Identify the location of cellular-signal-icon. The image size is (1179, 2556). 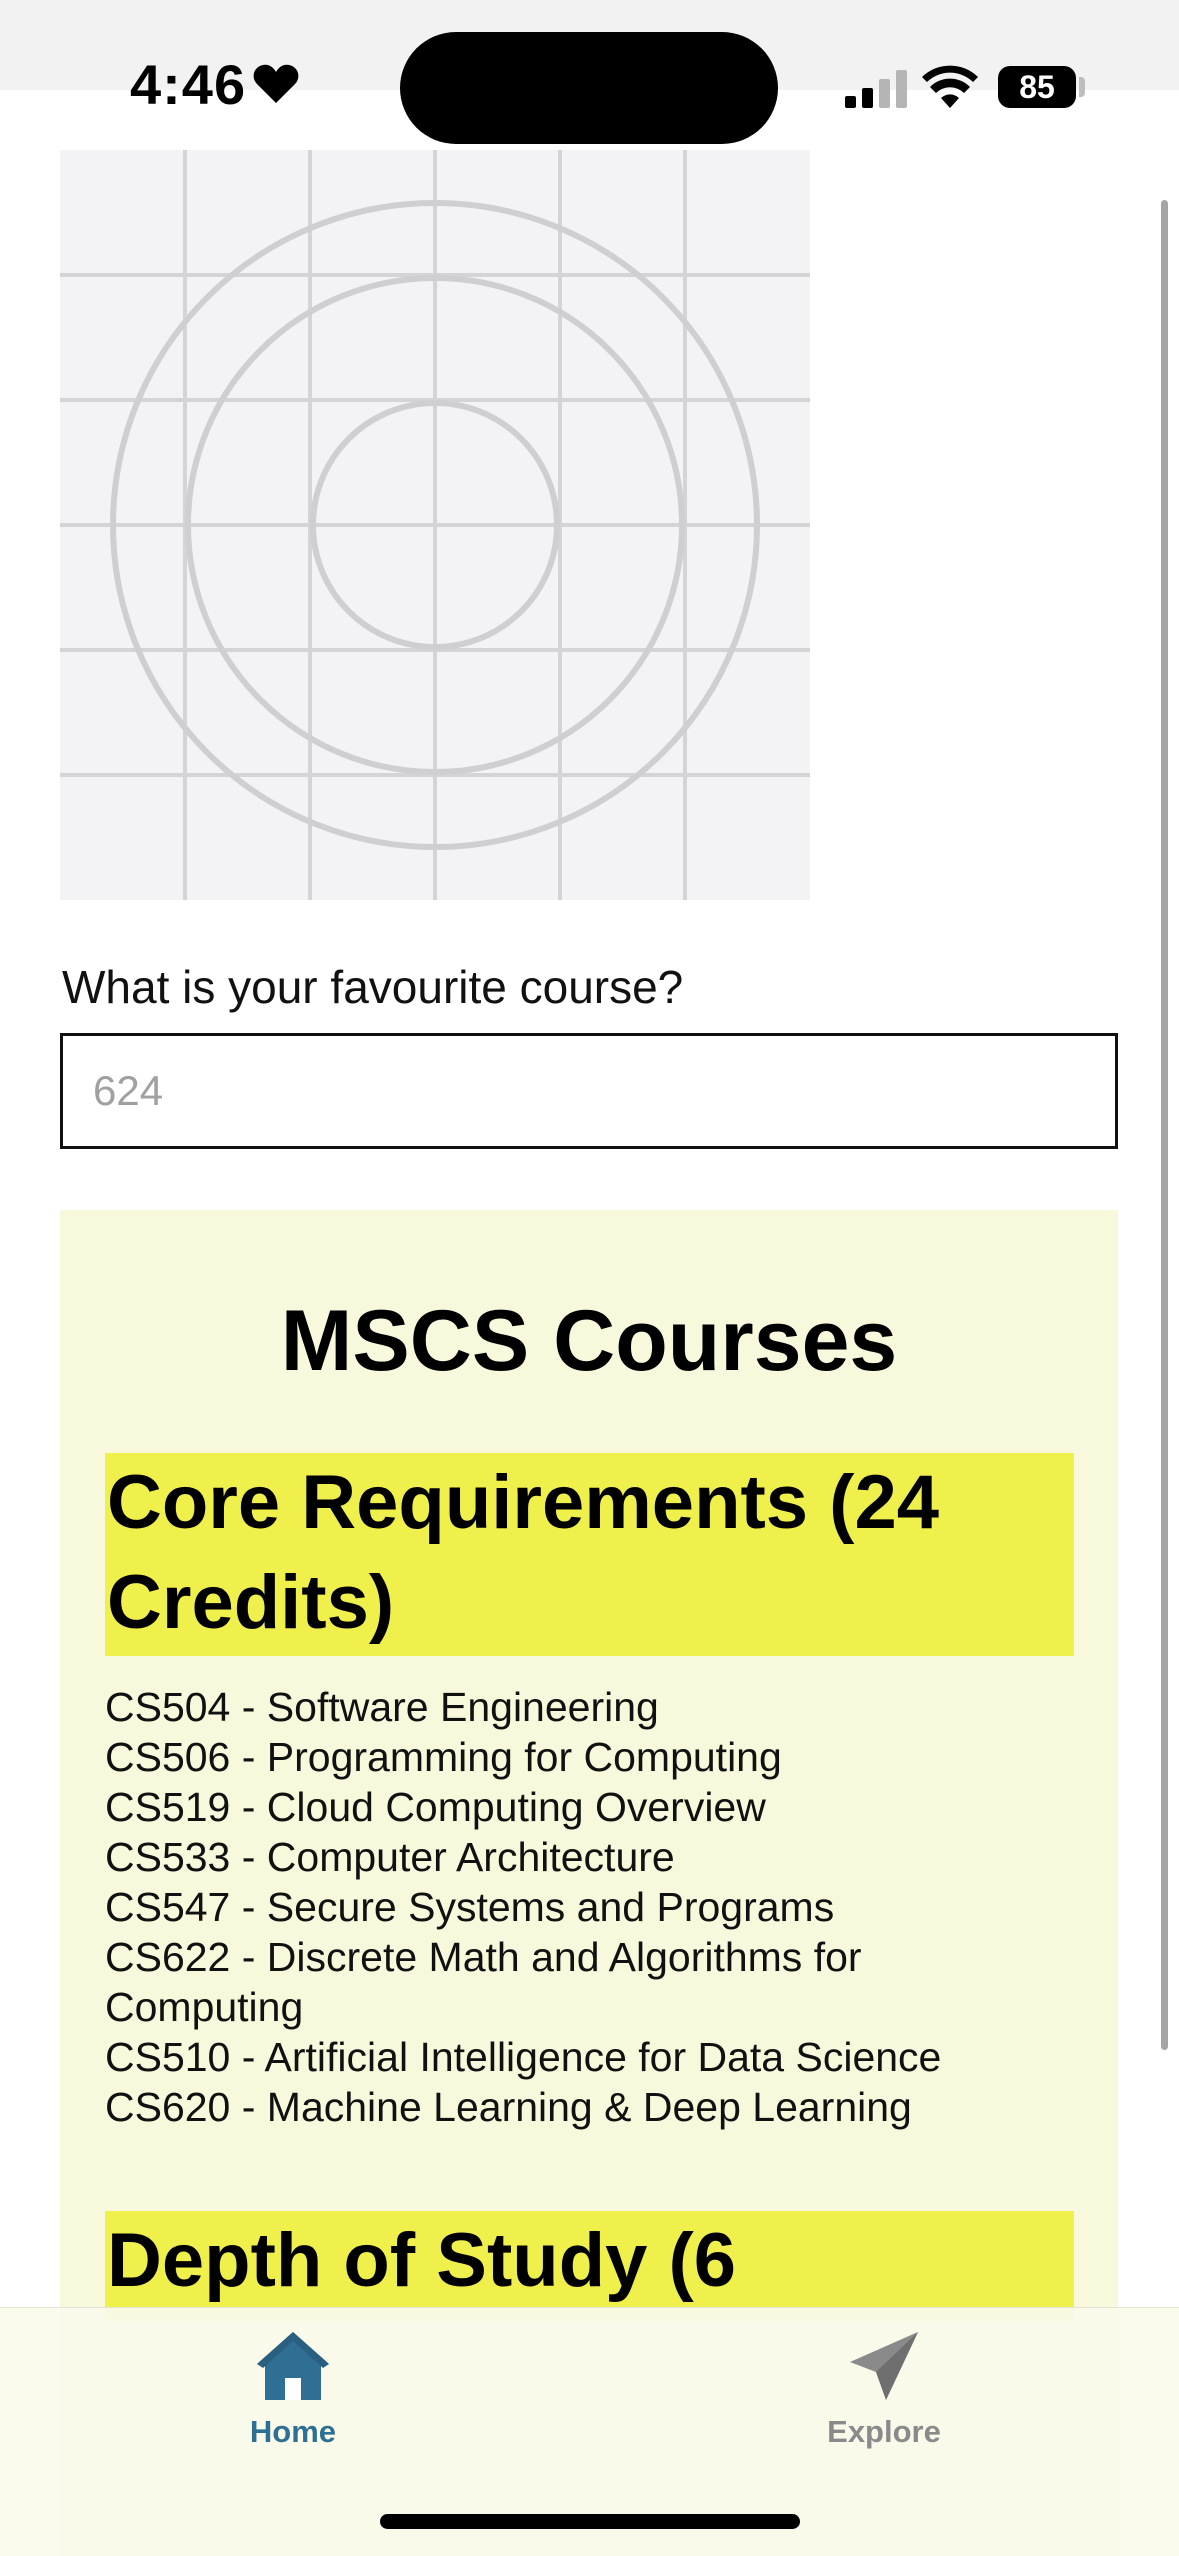
(876, 89).